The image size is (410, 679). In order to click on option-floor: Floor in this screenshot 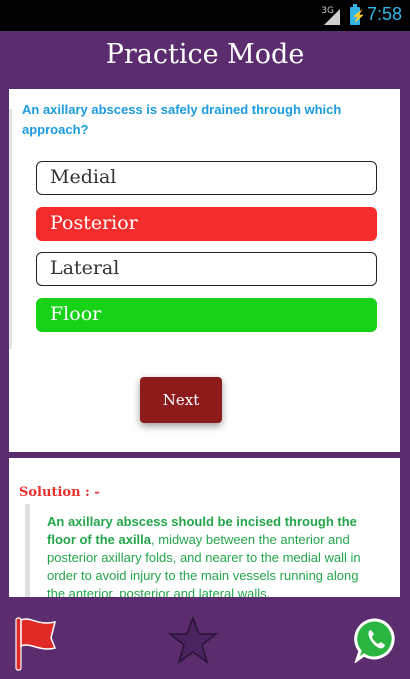, I will do `click(206, 315)`.